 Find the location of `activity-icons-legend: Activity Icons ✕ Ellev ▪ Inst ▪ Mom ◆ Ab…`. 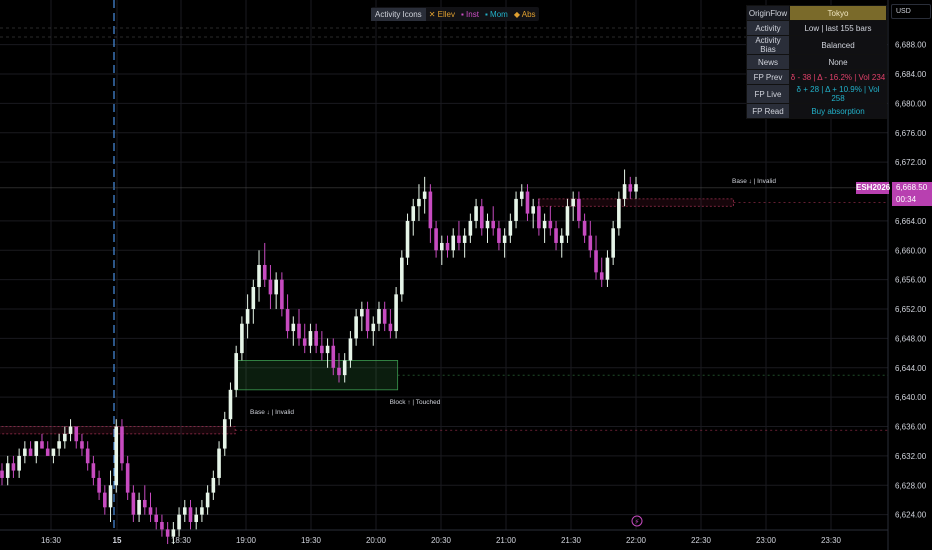

activity-icons-legend: Activity Icons ✕ Ellev ▪ Inst ▪ Mom ◆ Ab… is located at coordinates (455, 14).